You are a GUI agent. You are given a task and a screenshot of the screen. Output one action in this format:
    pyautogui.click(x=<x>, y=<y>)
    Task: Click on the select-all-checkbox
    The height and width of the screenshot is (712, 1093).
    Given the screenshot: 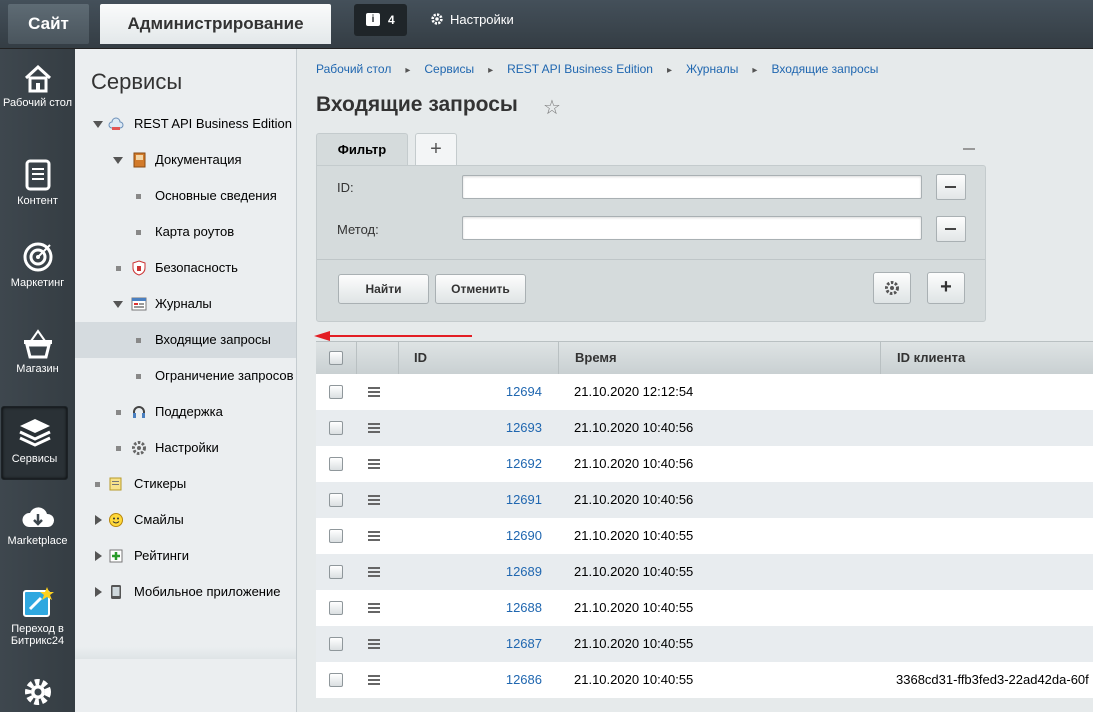 What is the action you would take?
    pyautogui.click(x=336, y=358)
    